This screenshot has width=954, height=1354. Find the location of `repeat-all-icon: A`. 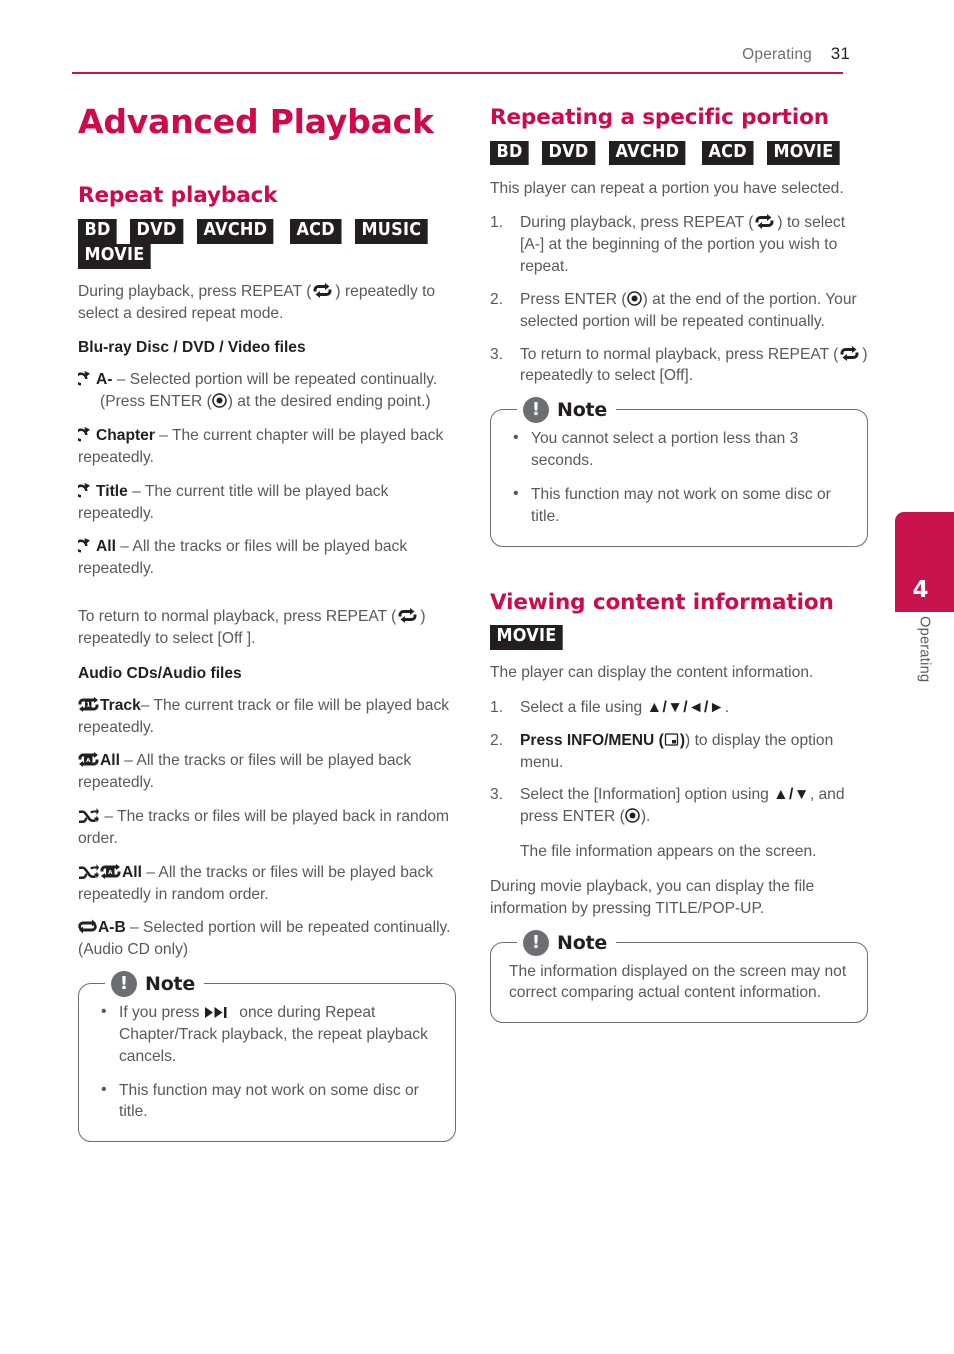

repeat-all-icon: A is located at coordinates (88, 760).